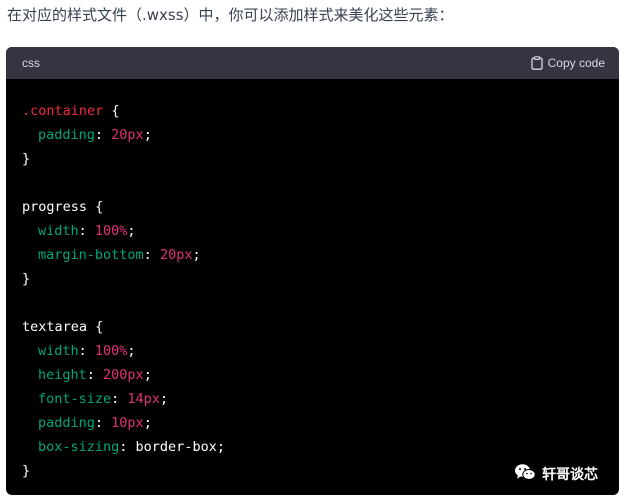  What do you see at coordinates (312, 327) in the screenshot?
I see `code-line: textarea {` at bounding box center [312, 327].